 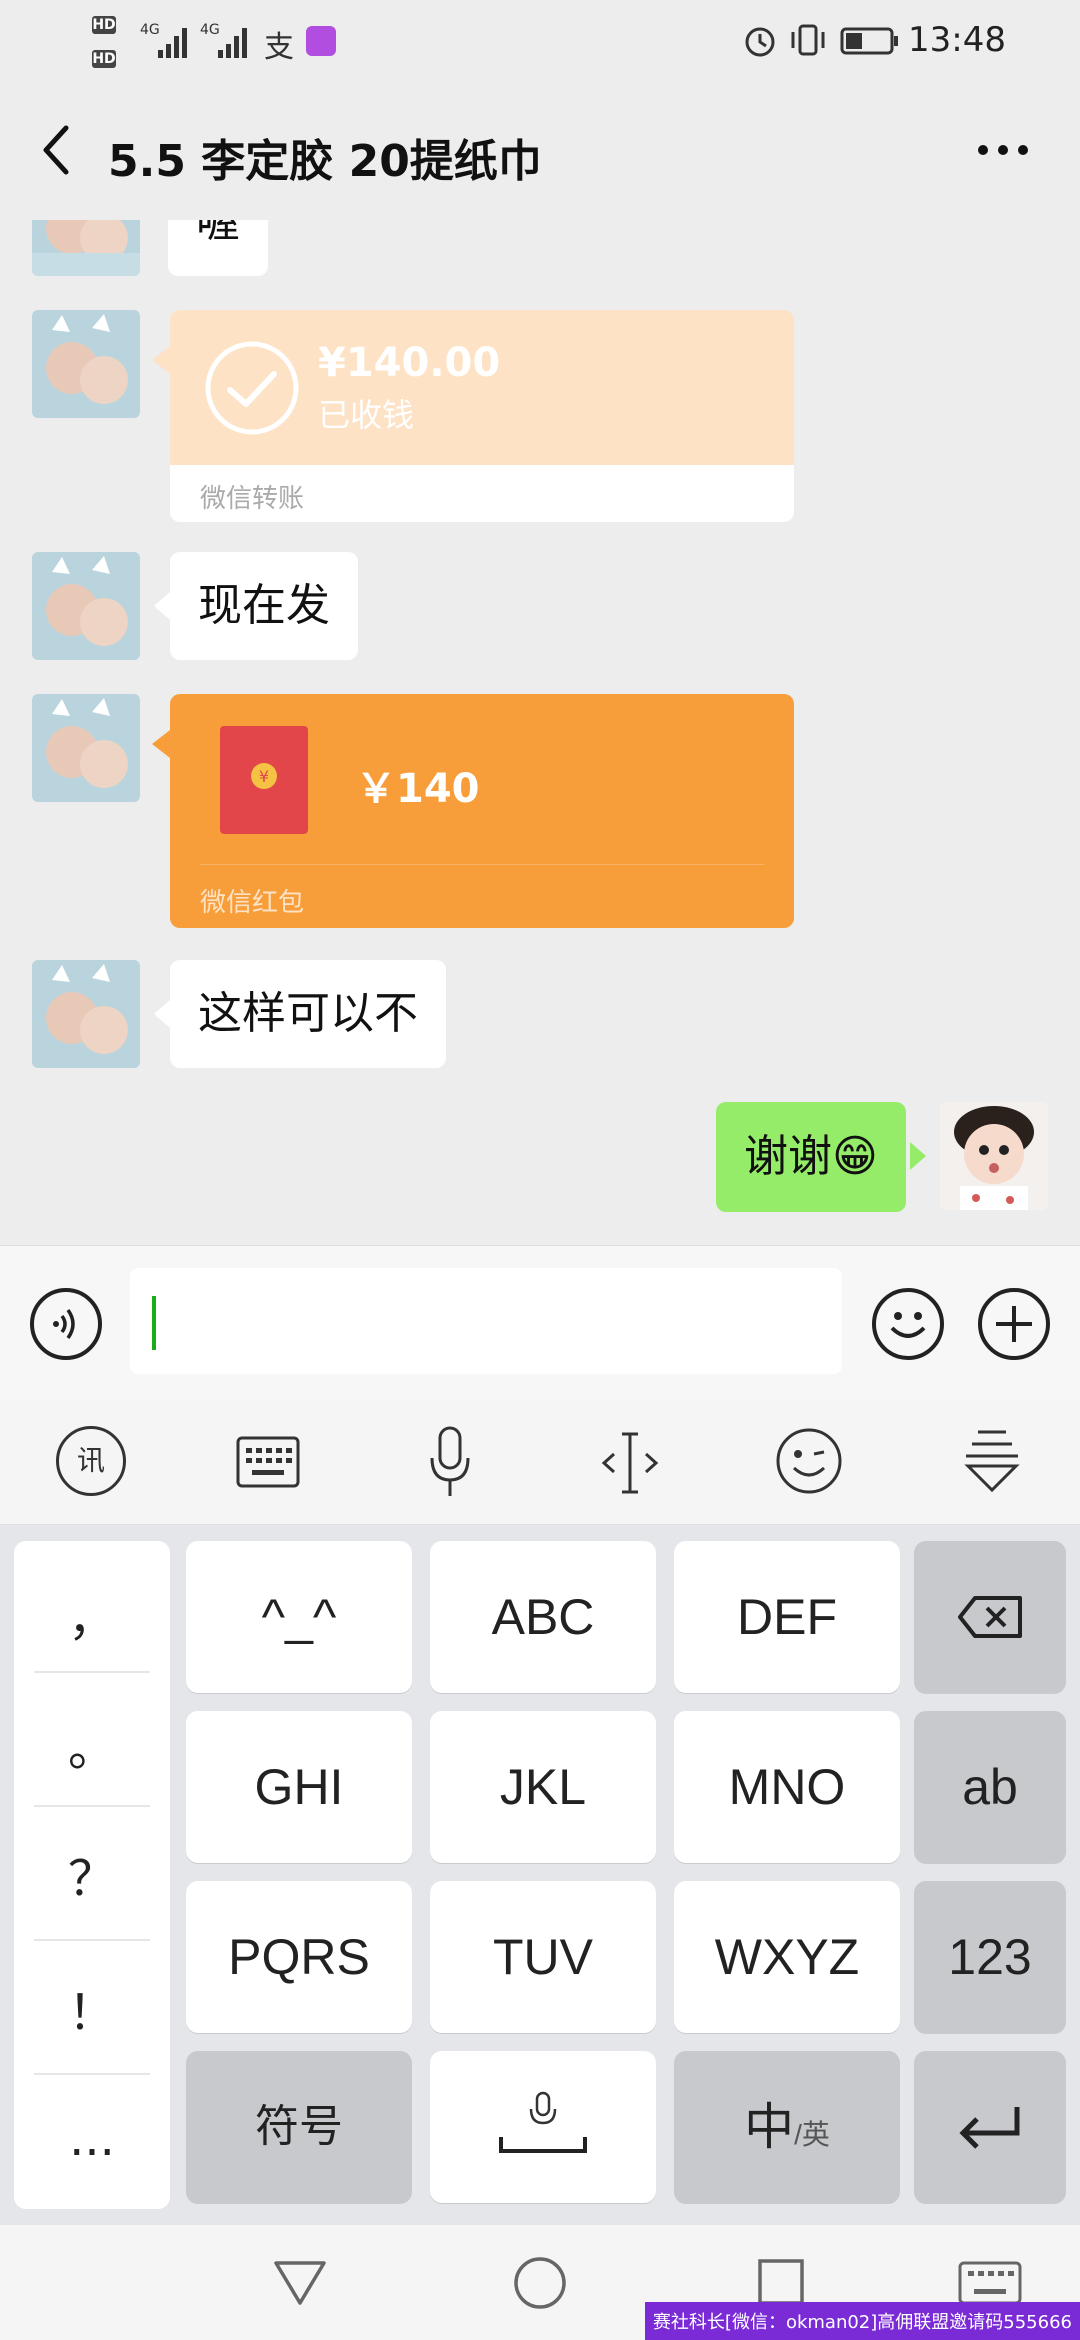 I want to click on wink-emoji-icon, so click(x=809, y=1461).